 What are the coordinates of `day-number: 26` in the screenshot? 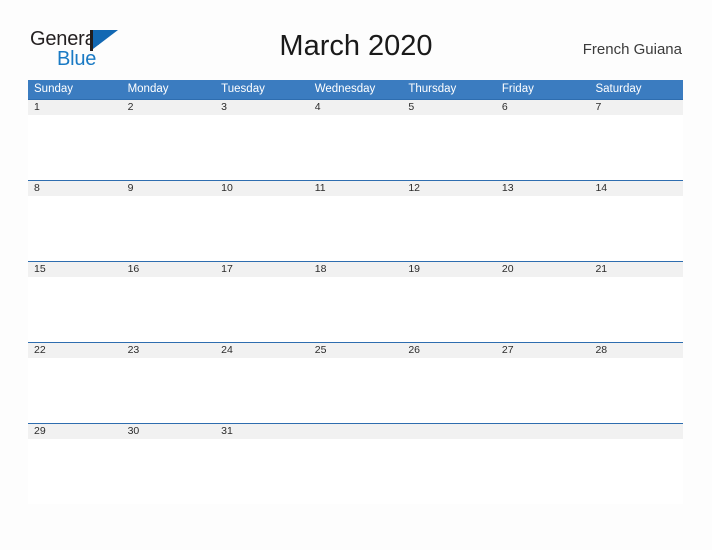 It's located at (449, 350).